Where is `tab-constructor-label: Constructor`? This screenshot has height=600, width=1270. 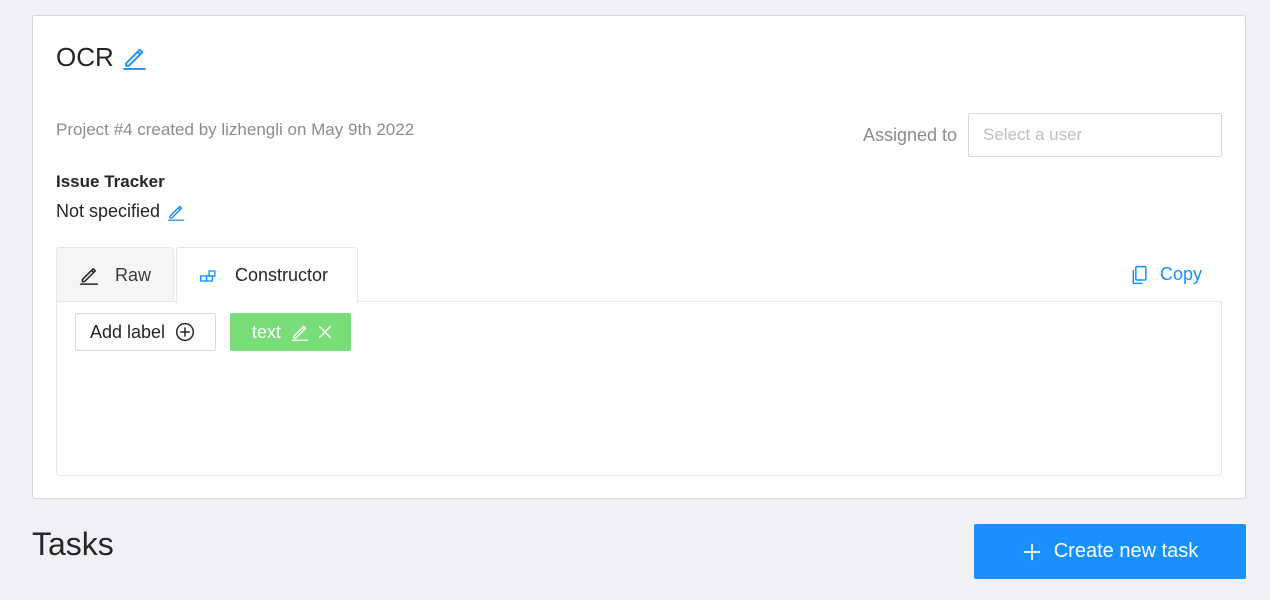 tab-constructor-label: Constructor is located at coordinates (282, 275).